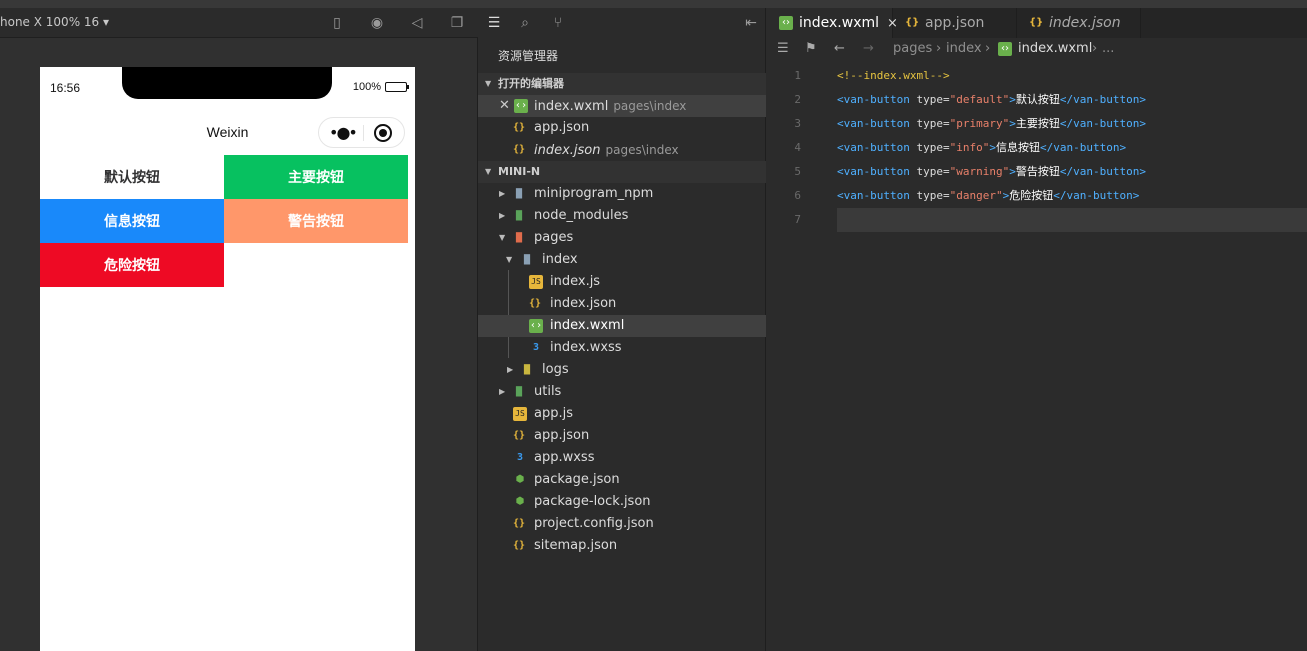 This screenshot has height=651, width=1307. What do you see at coordinates (955, 23) in the screenshot?
I see `tab-app-json: {} app.json` at bounding box center [955, 23].